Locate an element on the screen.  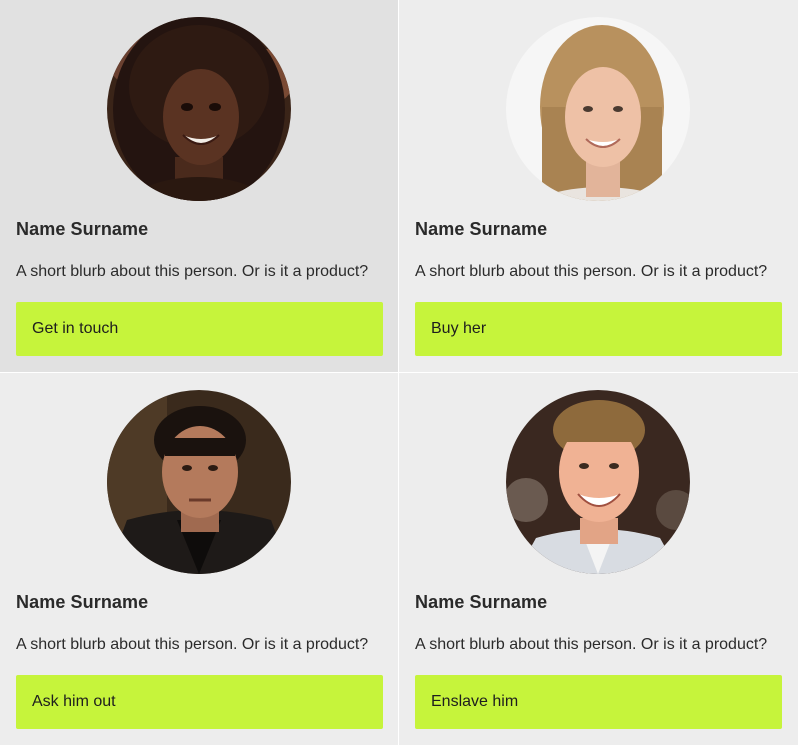
enslave-him-button: Enslave him is located at coordinates (598, 702).